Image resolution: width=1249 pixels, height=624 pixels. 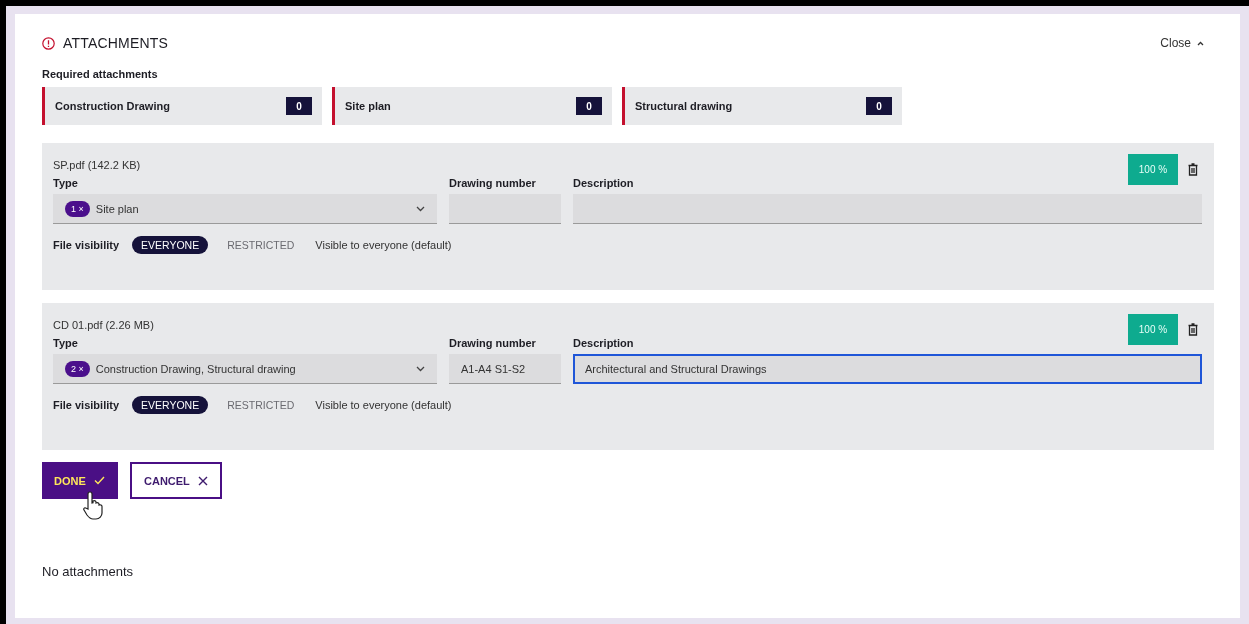 What do you see at coordinates (684, 106) in the screenshot?
I see `attachment-type-name: Structural drawing` at bounding box center [684, 106].